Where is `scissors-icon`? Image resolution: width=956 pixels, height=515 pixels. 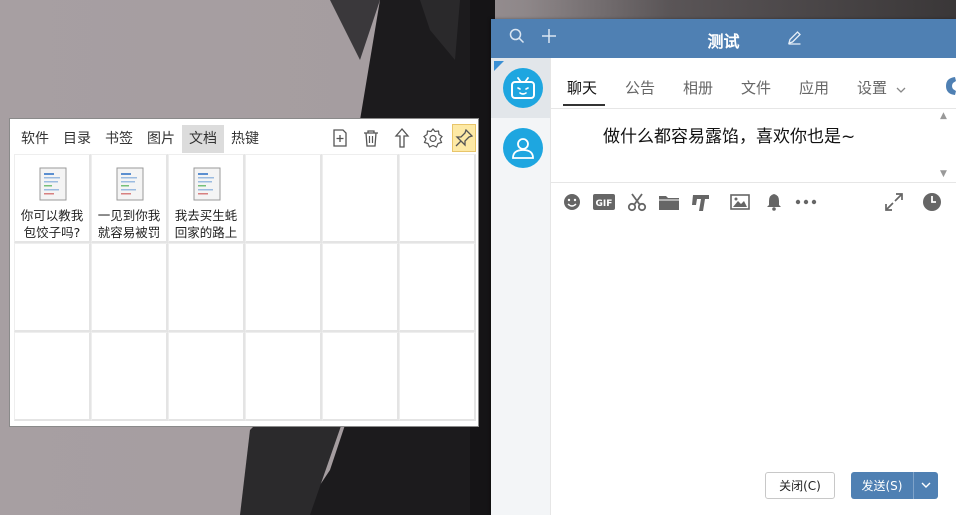 scissors-icon is located at coordinates (637, 202).